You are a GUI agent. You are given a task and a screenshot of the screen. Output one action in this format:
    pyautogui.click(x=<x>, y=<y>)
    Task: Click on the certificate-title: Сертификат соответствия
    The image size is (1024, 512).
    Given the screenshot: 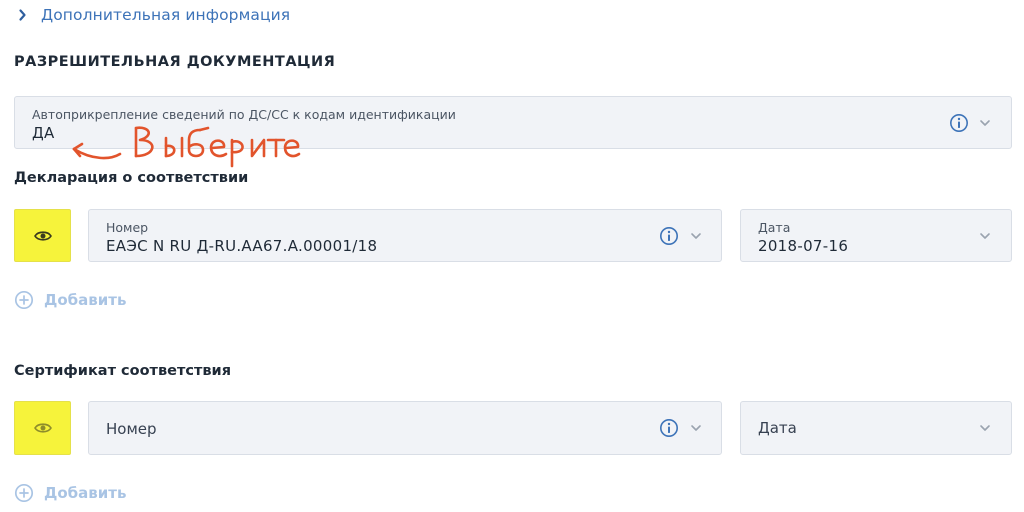 What is the action you would take?
    pyautogui.click(x=123, y=371)
    